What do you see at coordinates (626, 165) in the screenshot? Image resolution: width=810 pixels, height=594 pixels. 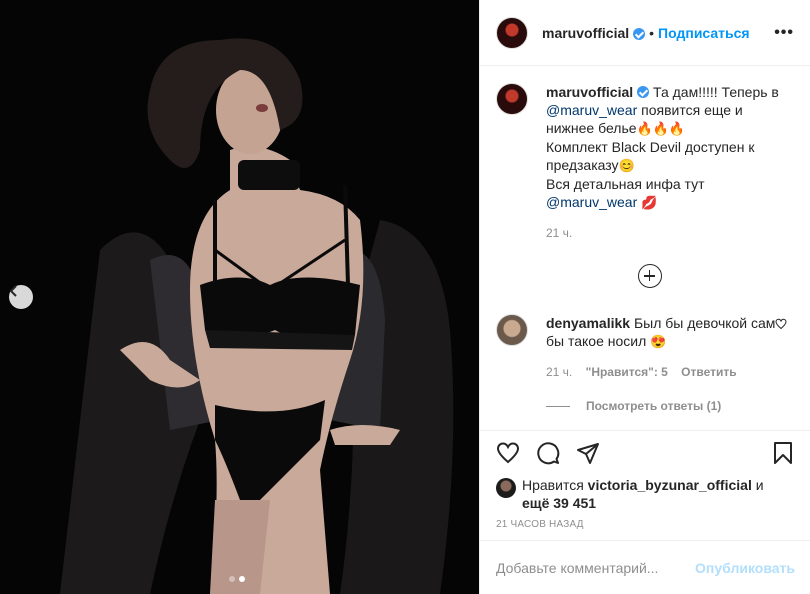 I see `smile-emoji: 😊` at bounding box center [626, 165].